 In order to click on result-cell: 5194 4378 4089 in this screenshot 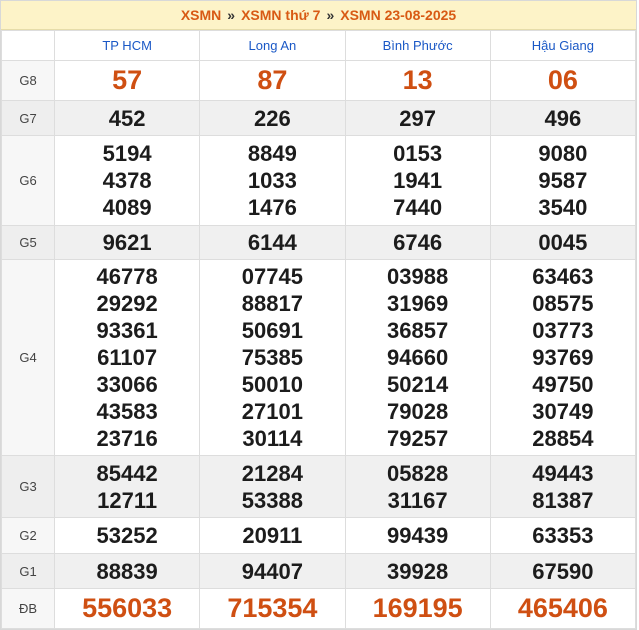, I will do `click(127, 180)`.